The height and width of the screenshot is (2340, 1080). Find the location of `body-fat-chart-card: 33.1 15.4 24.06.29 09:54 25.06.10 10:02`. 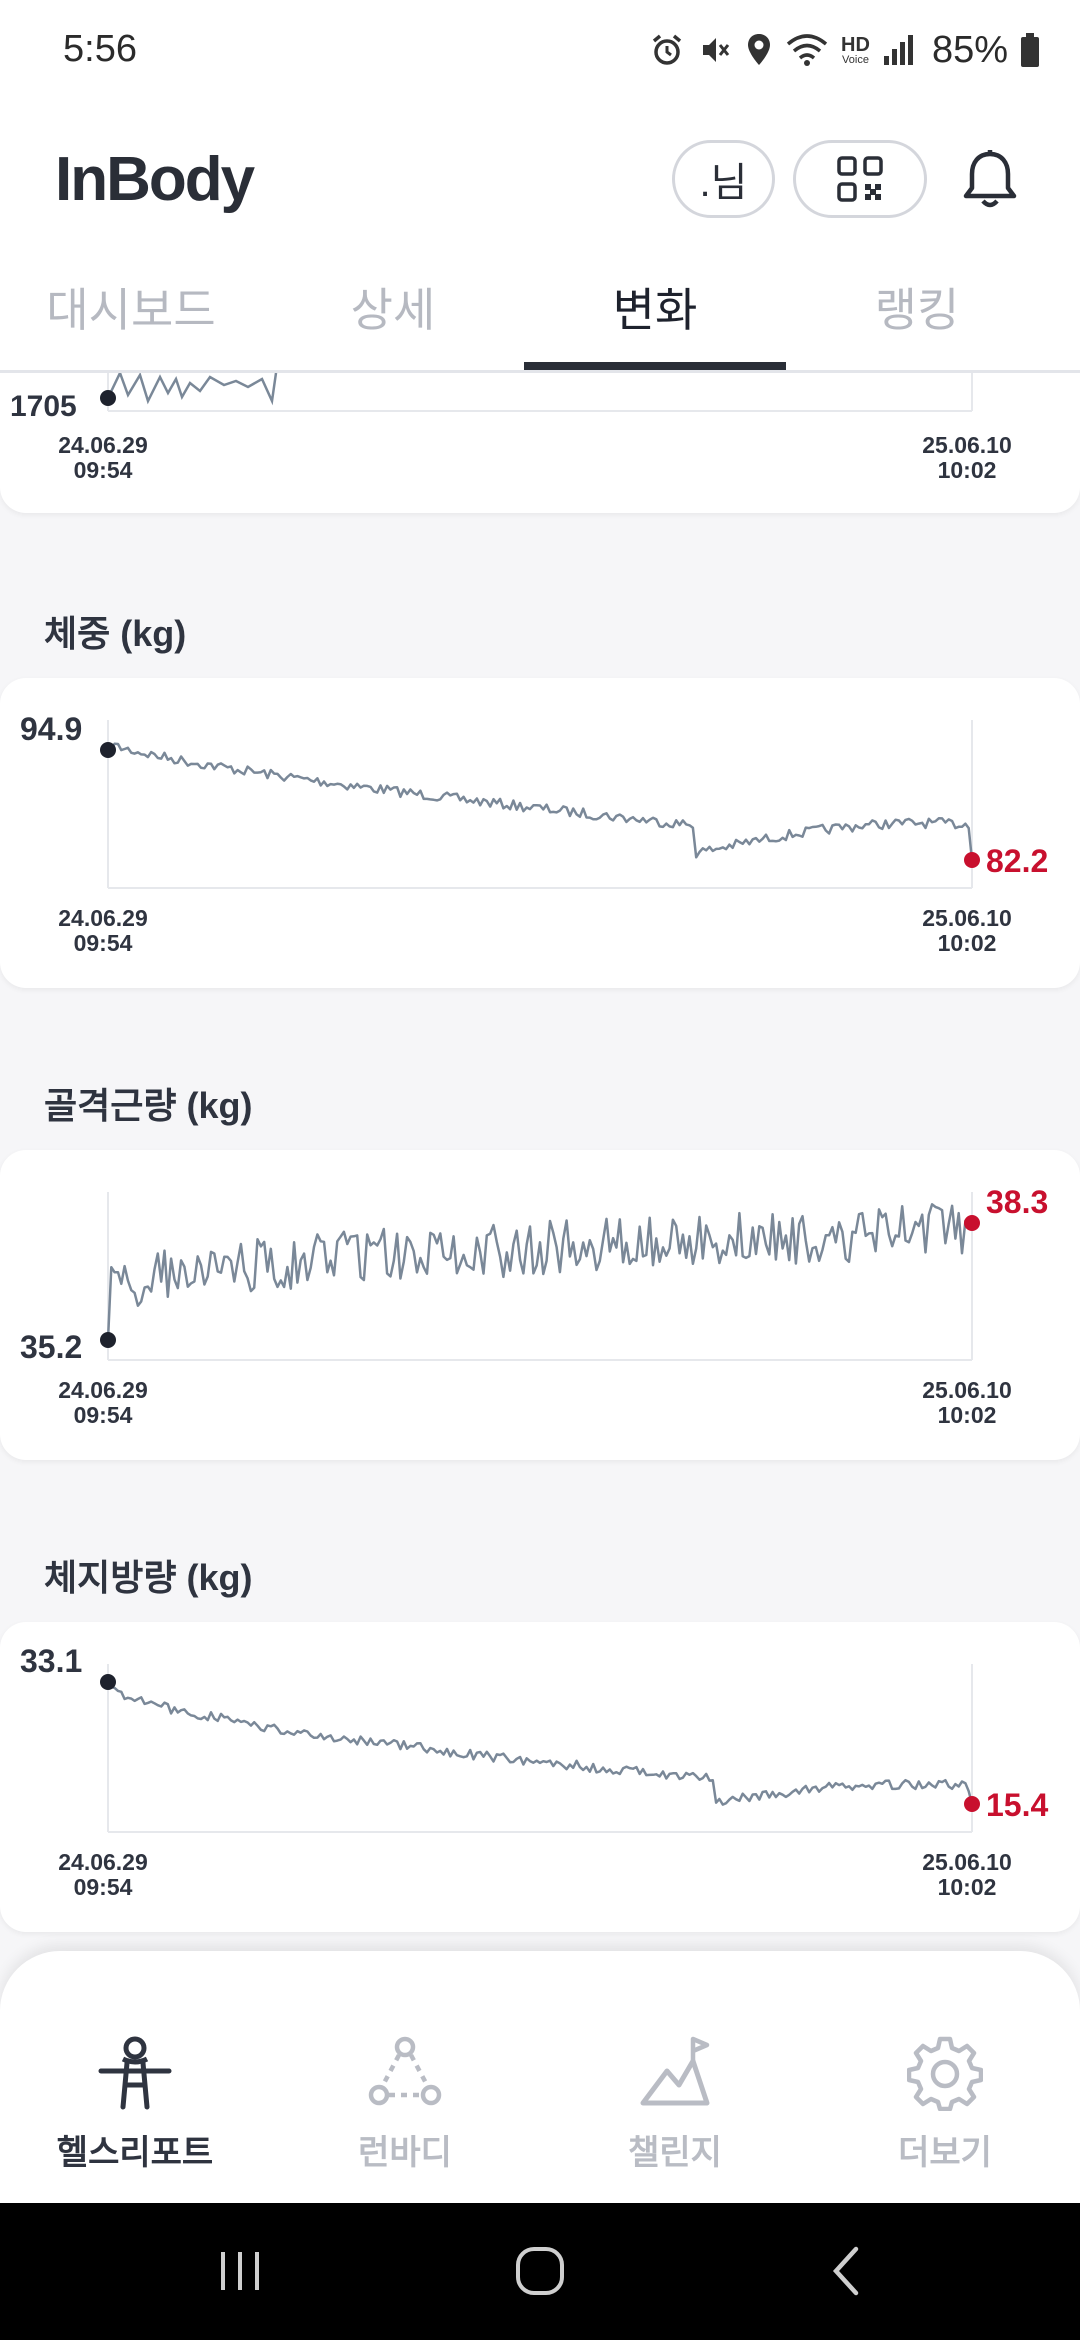

body-fat-chart-card: 33.1 15.4 24.06.29 09:54 25.06.10 10:02 is located at coordinates (540, 1777).